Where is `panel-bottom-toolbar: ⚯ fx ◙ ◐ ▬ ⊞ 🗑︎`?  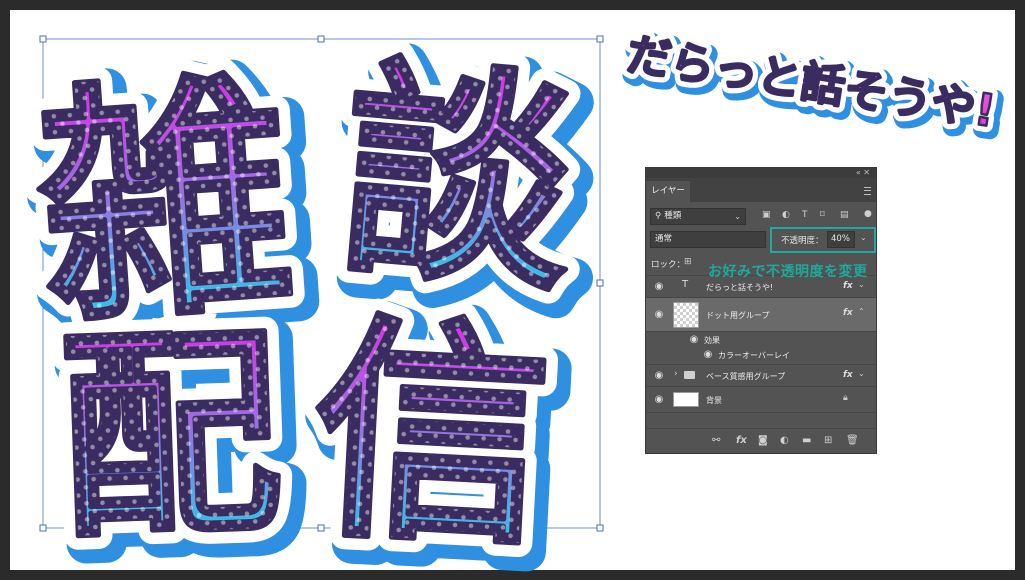
panel-bottom-toolbar: ⚯ fx ◙ ◐ ▬ ⊞ 🗑︎ is located at coordinates (761, 440).